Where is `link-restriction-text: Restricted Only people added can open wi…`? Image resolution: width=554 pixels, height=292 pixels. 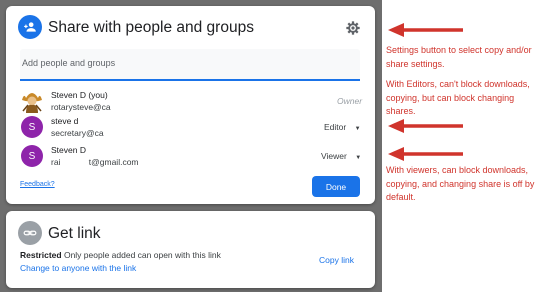
link-restriction-text: Restricted Only people added can open wi… is located at coordinates (120, 255).